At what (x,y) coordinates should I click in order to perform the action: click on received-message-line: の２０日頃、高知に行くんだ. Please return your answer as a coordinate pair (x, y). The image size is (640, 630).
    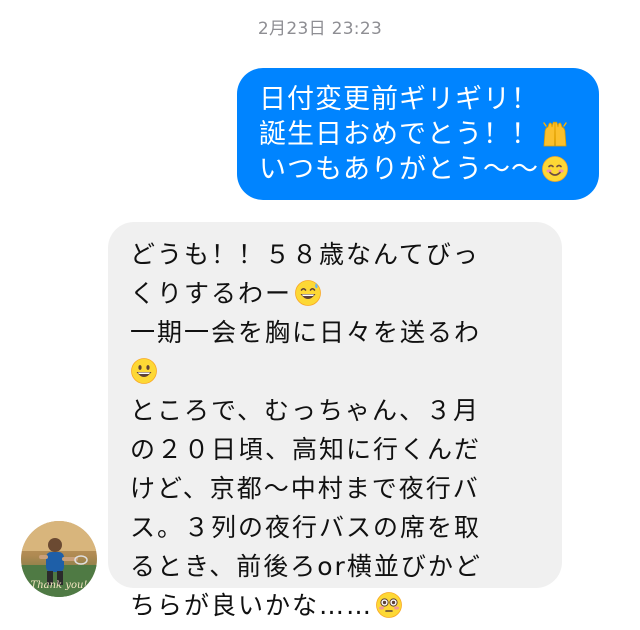
    Looking at the image, I should click on (306, 449).